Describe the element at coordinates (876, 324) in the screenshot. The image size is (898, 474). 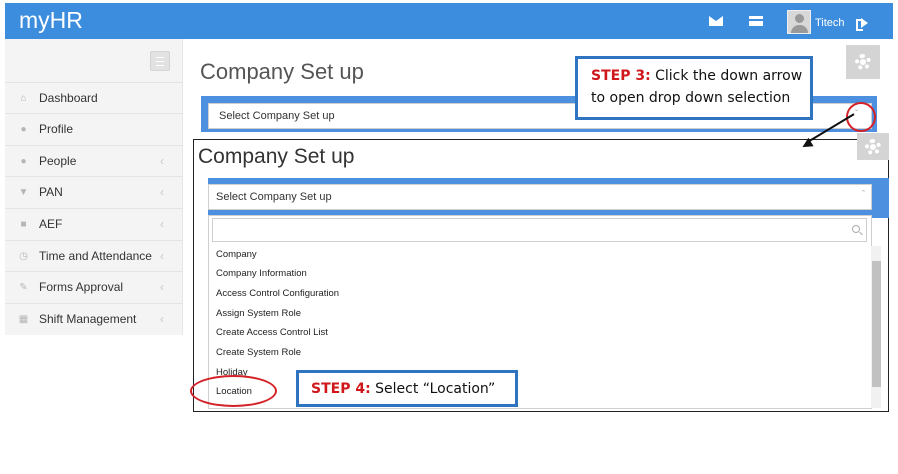
I see `dropdown-scrollbar-thumb` at that location.